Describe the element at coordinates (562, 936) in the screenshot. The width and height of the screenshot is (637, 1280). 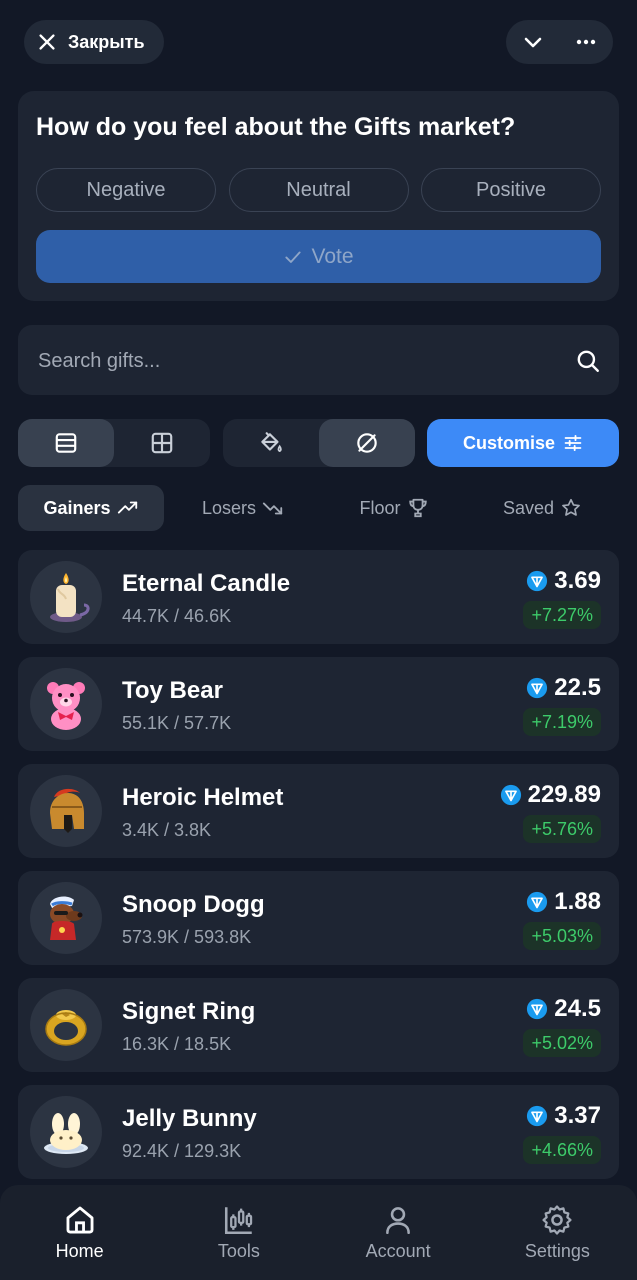
I see `gift-change-badge: +5.03%` at that location.